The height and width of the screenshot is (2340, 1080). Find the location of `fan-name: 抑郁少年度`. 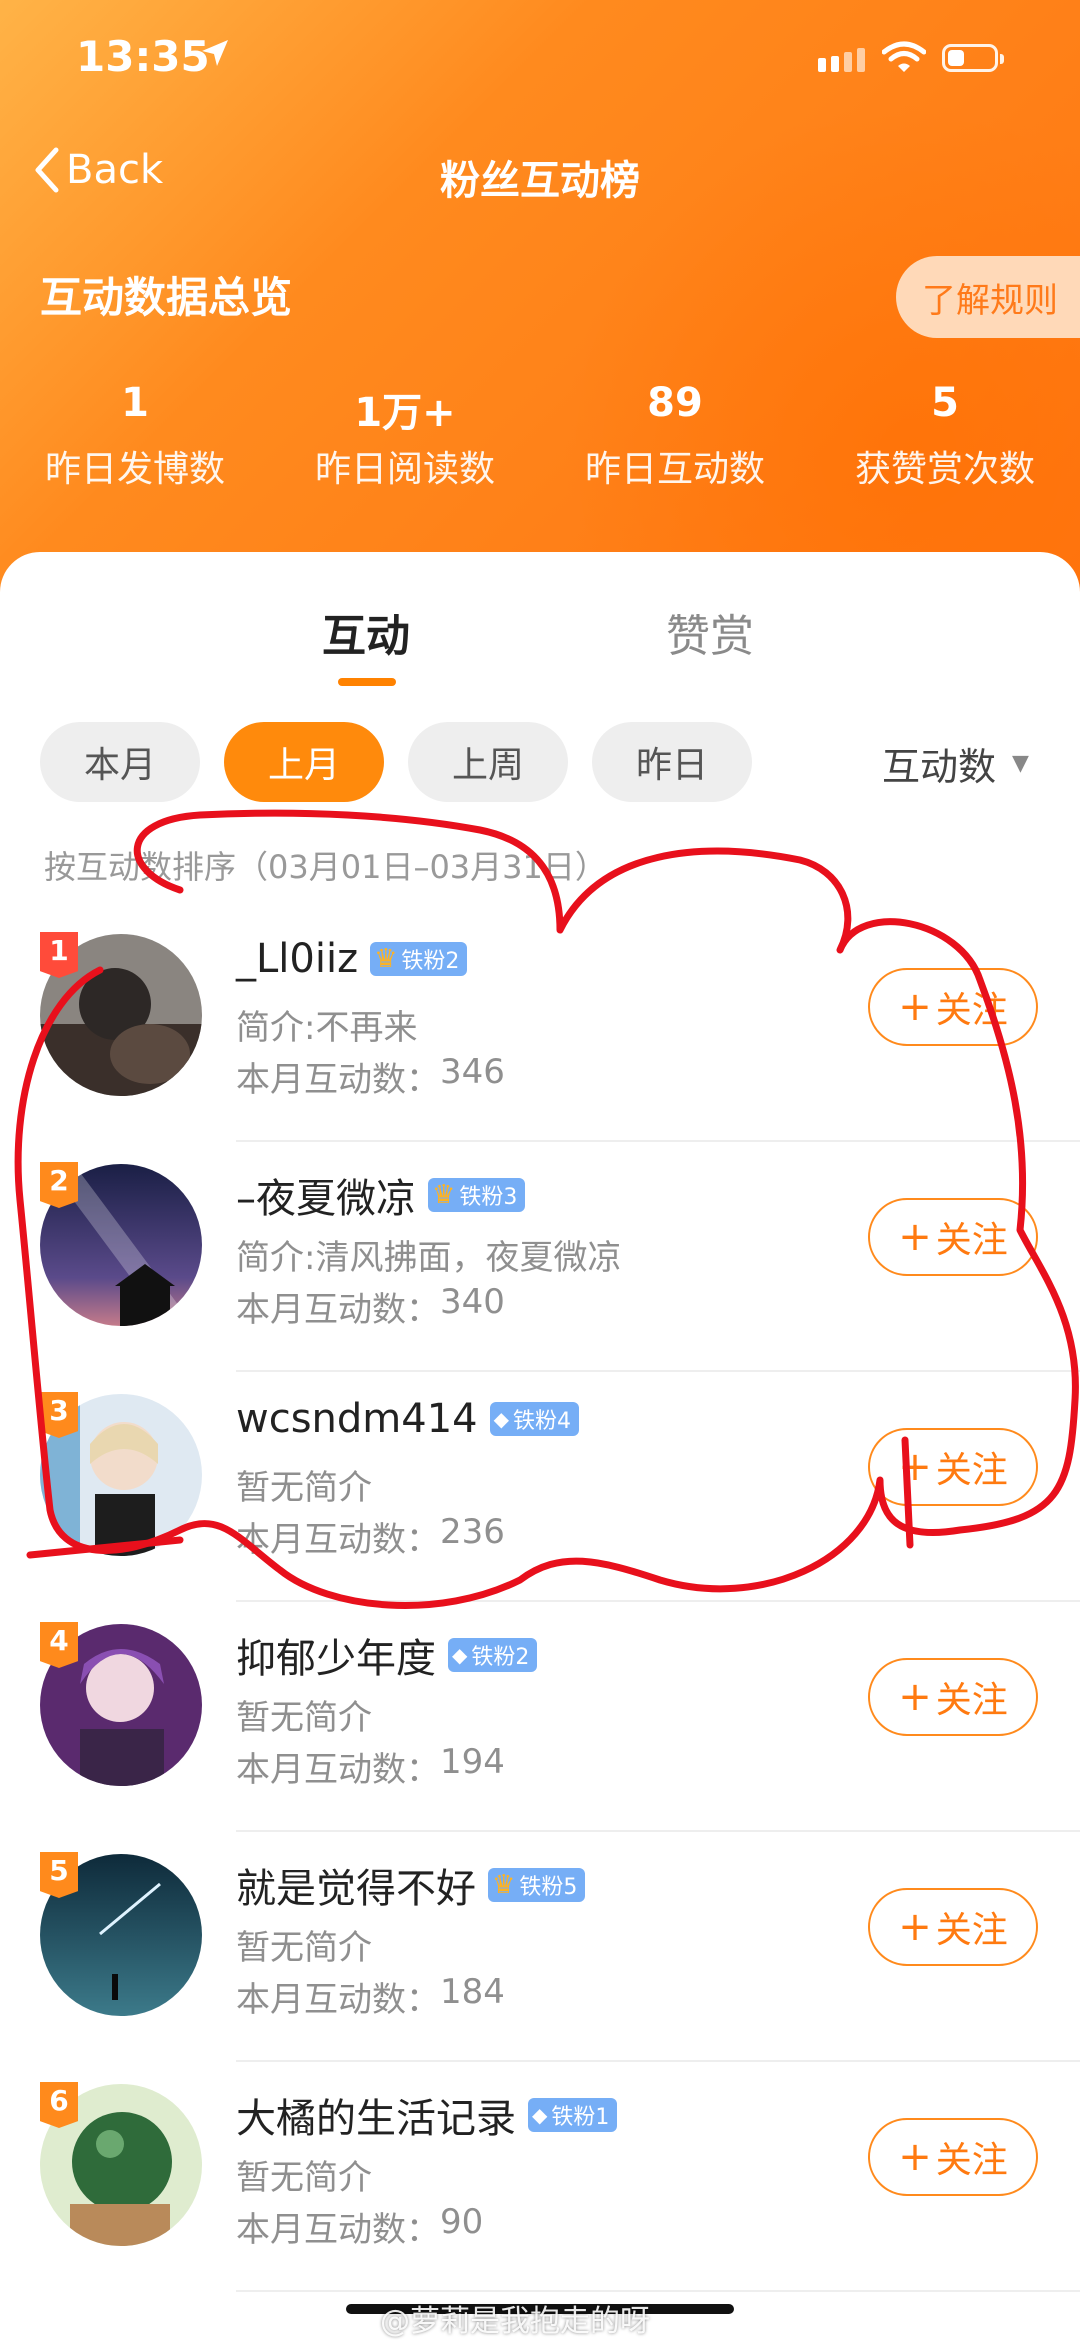

fan-name: 抑郁少年度 is located at coordinates (336, 1659).